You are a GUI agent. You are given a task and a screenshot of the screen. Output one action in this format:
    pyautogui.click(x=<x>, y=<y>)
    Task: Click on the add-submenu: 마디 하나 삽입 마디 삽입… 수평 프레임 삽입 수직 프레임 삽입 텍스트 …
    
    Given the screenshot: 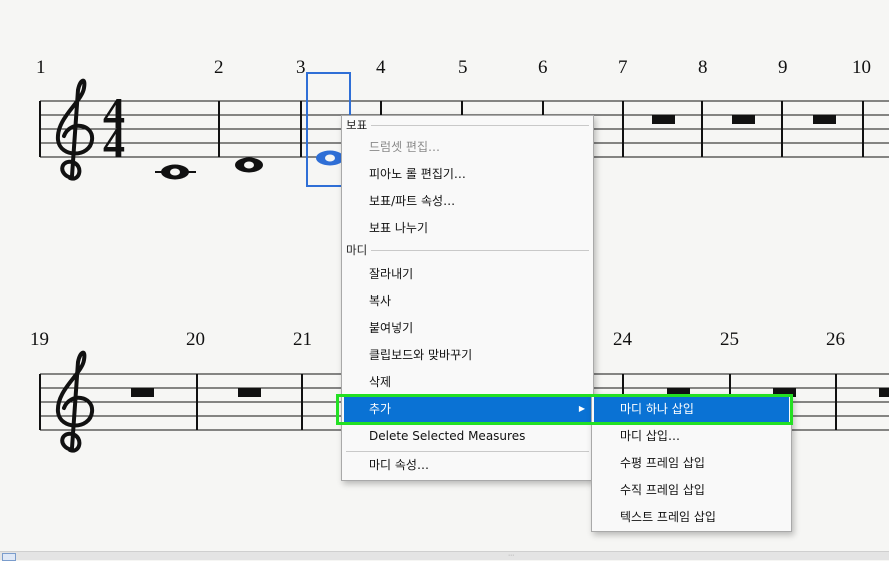 What is the action you would take?
    pyautogui.click(x=691, y=463)
    